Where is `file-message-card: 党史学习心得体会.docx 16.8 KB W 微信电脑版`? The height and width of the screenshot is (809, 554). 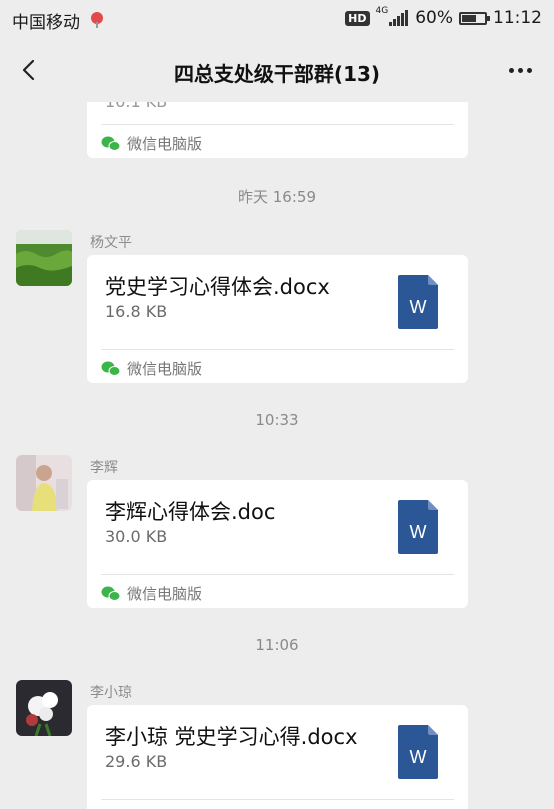 file-message-card: 党史学习心得体会.docx 16.8 KB W 微信电脑版 is located at coordinates (277, 319).